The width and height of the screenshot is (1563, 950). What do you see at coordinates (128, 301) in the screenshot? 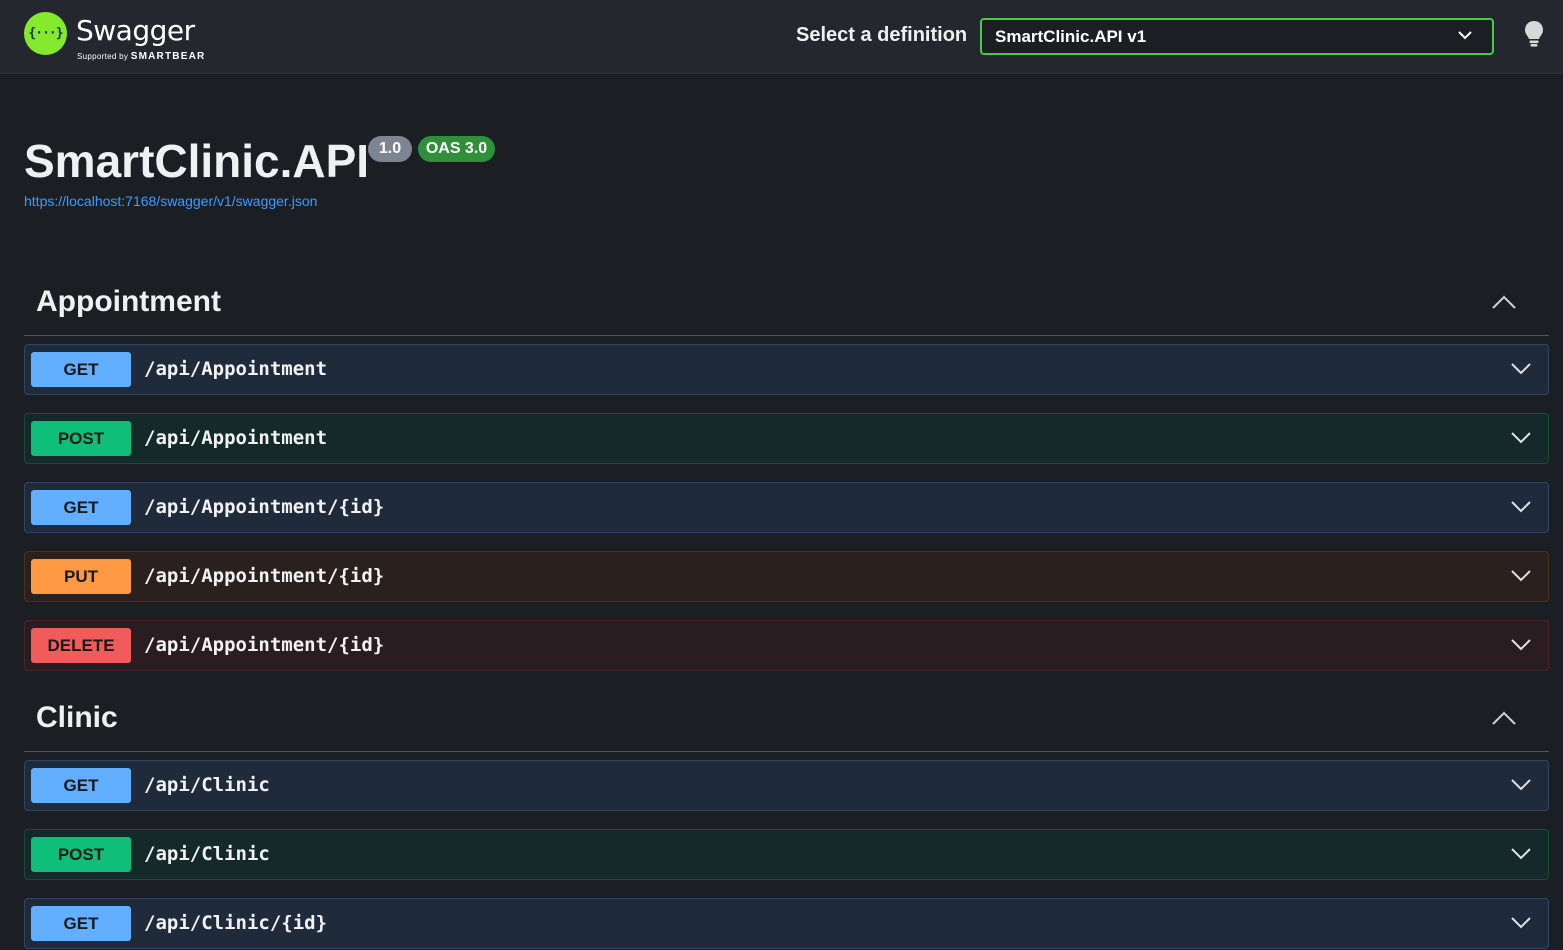
I see `tag-name: Appointment` at bounding box center [128, 301].